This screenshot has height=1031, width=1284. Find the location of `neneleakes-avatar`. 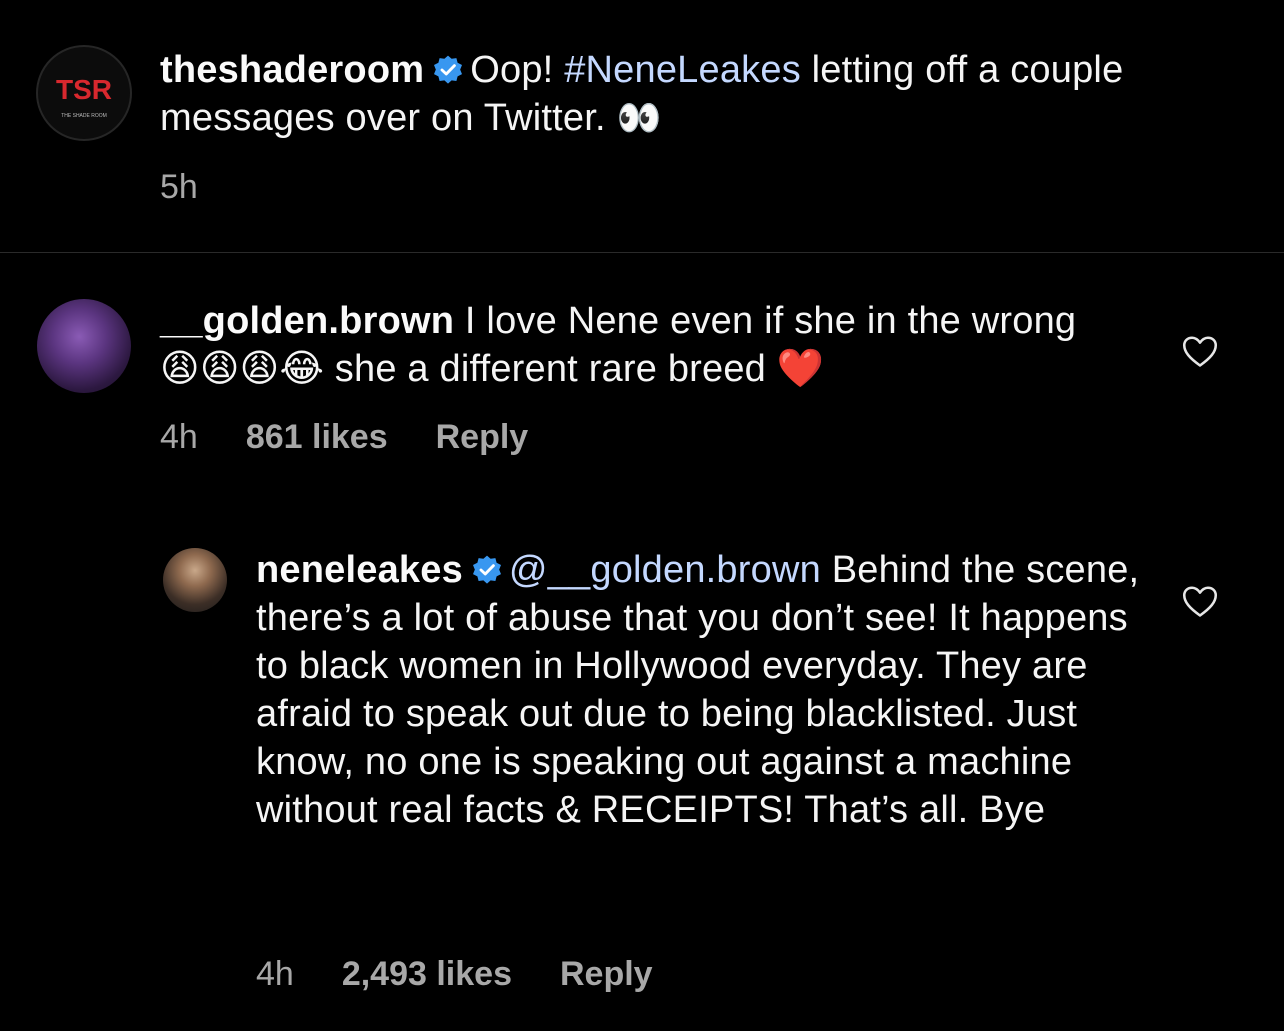

neneleakes-avatar is located at coordinates (195, 580).